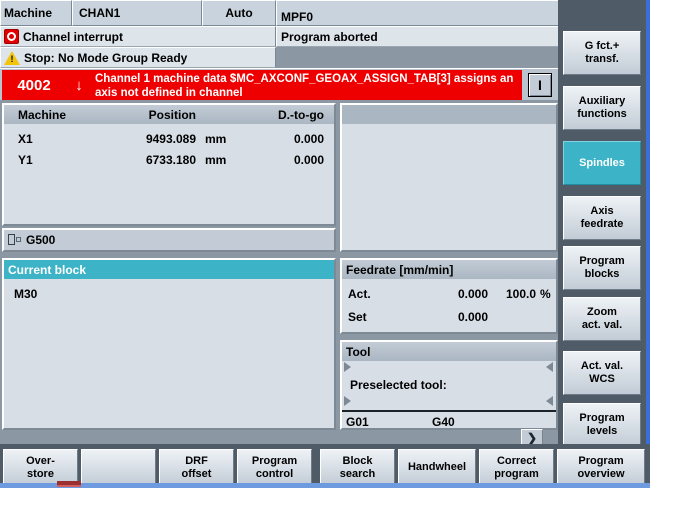  I want to click on softkey-program-levels: Program levels, so click(602, 425).